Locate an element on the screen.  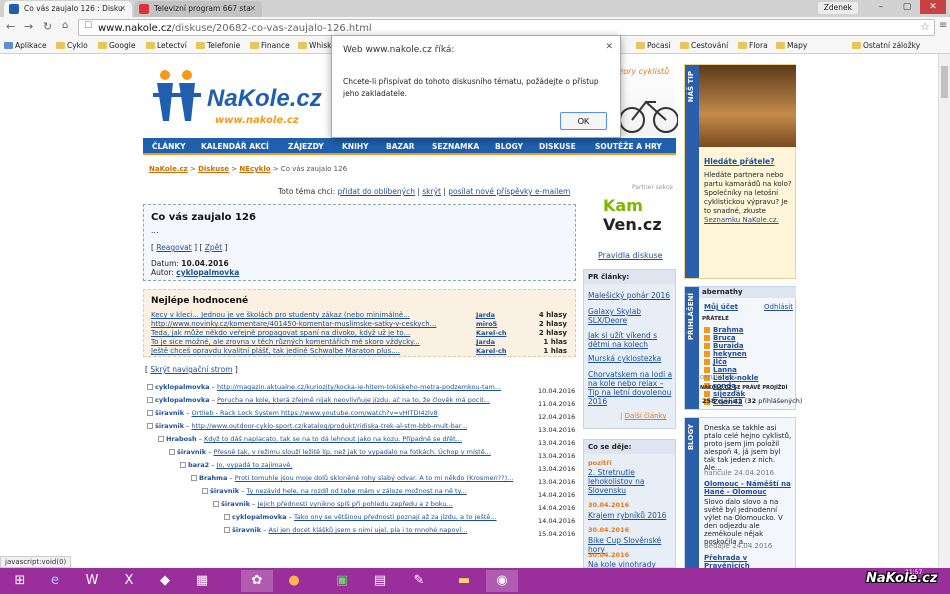
discussion-rules-link: Pravidla diskuse is located at coordinates (630, 255).